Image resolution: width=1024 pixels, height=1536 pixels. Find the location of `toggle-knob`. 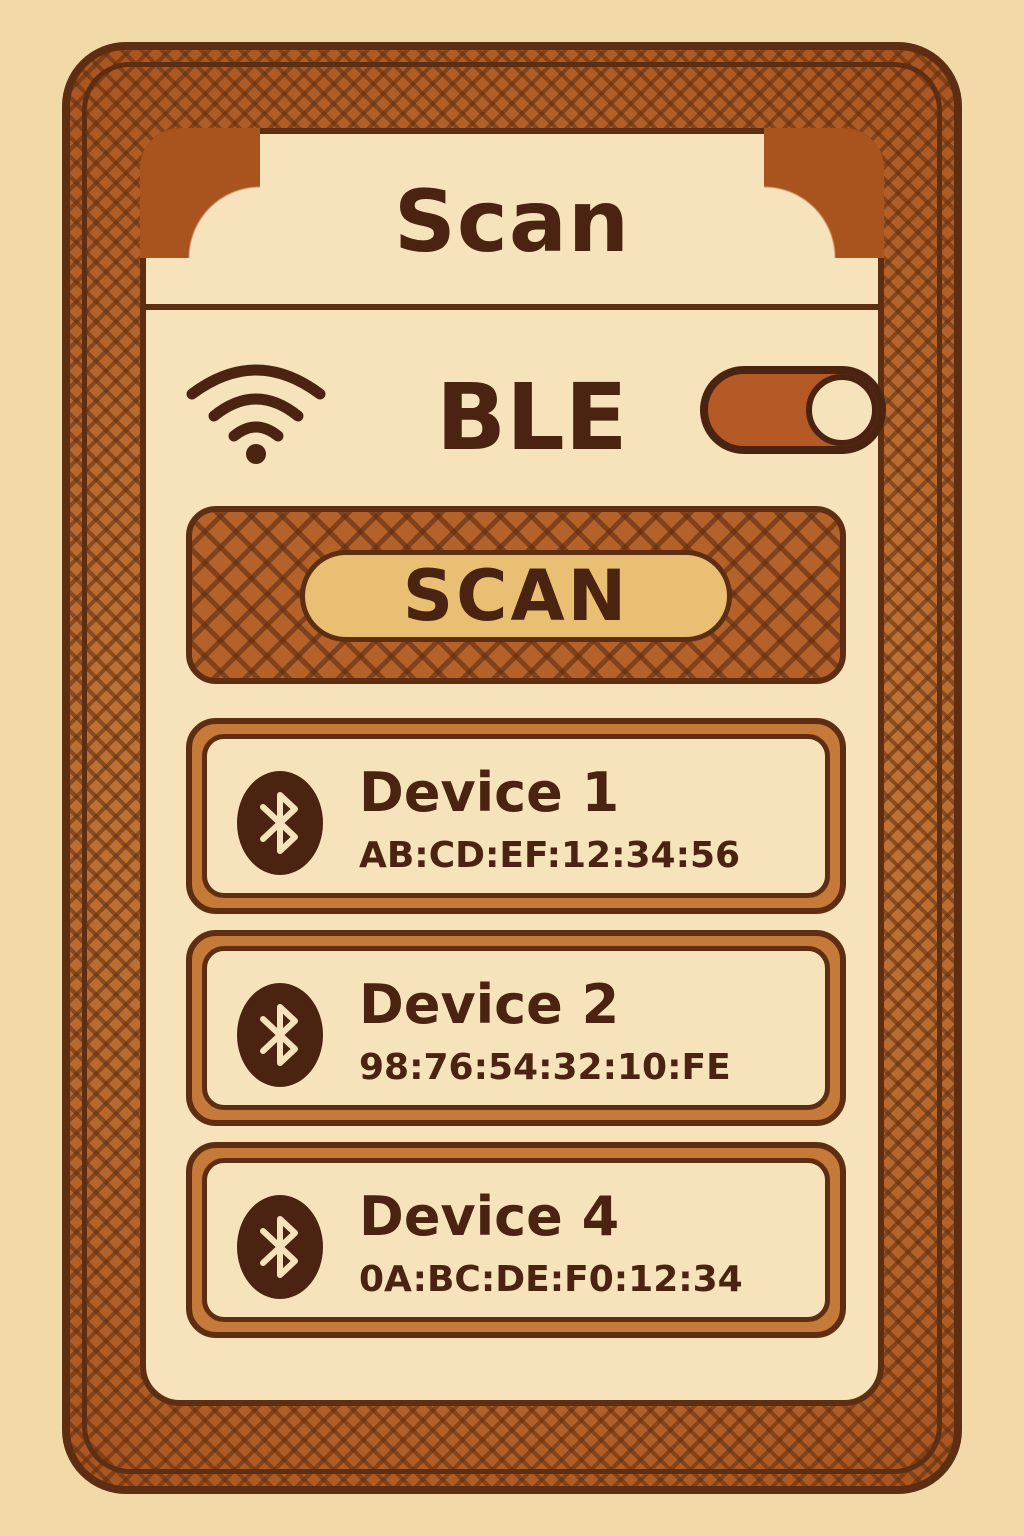

toggle-knob is located at coordinates (842, 410).